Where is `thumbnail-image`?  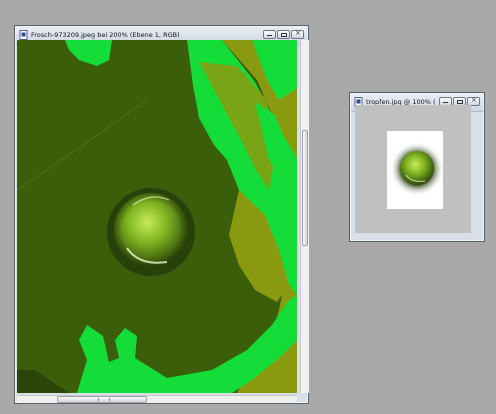 thumbnail-image is located at coordinates (415, 170).